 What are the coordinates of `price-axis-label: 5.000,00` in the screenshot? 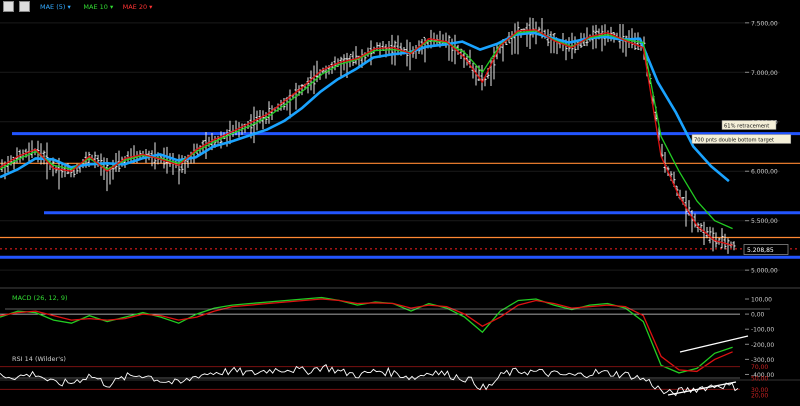 It's located at (764, 271).